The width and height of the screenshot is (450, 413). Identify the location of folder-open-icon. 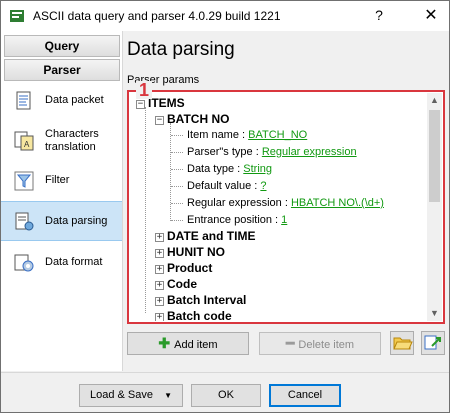
(403, 343).